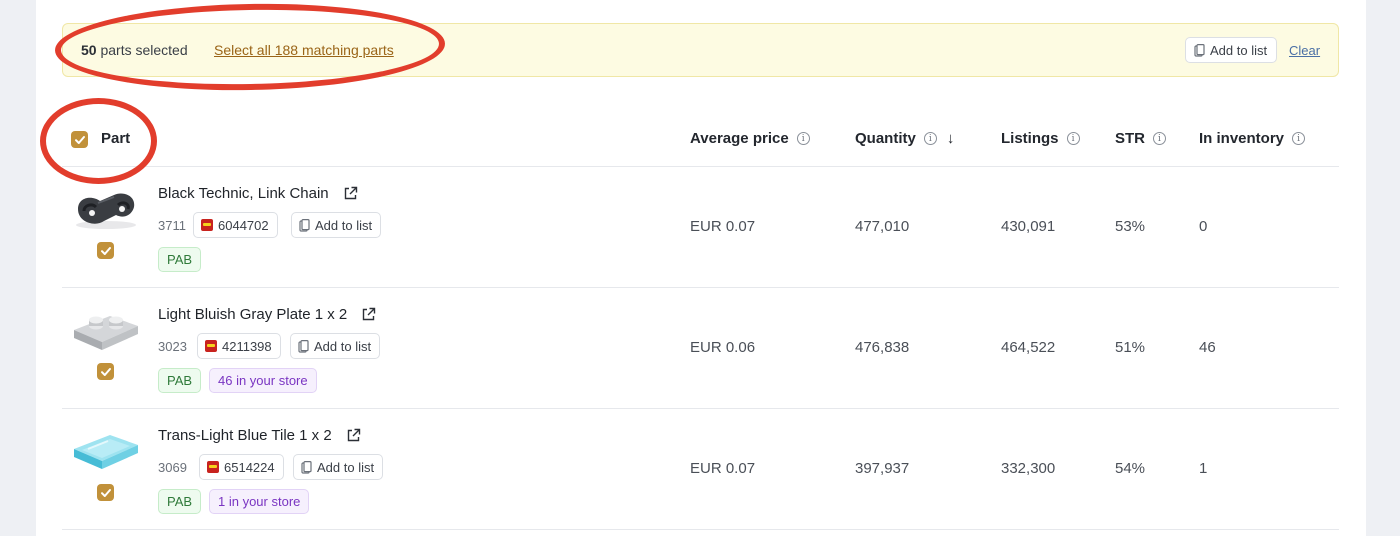 The height and width of the screenshot is (536, 1400). Describe the element at coordinates (263, 380) in the screenshot. I see `in-store-tag: 46 in your store` at that location.